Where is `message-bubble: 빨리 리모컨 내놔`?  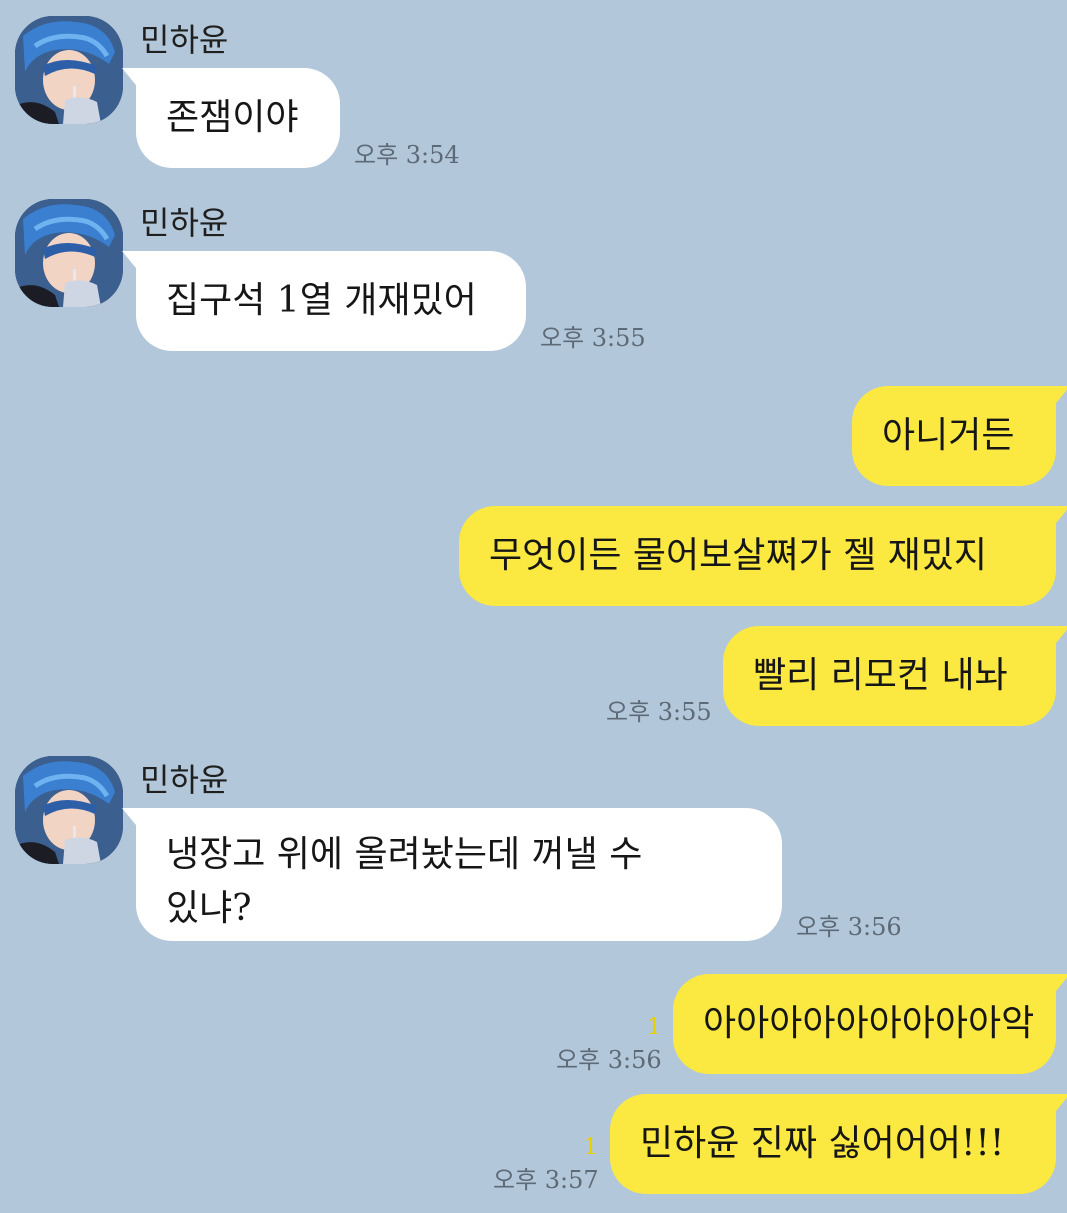 message-bubble: 빨리 리모컨 내놔 is located at coordinates (895, 676).